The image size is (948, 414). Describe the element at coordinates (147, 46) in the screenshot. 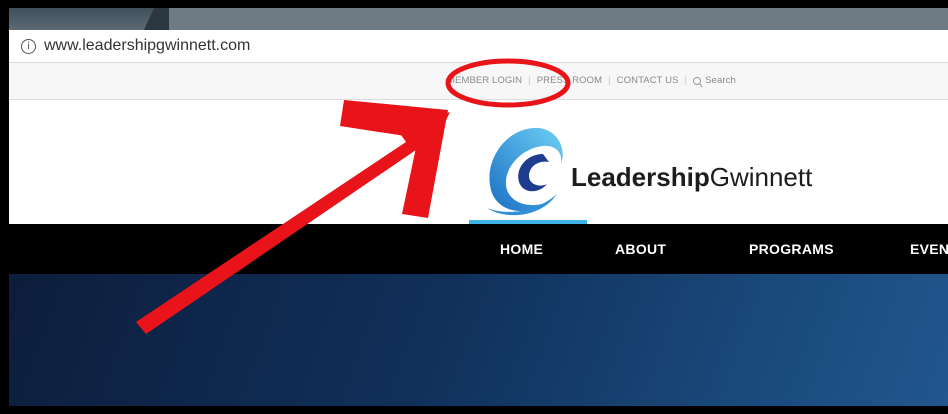

I see `url-text: www.leadershipgwinnett.com` at that location.